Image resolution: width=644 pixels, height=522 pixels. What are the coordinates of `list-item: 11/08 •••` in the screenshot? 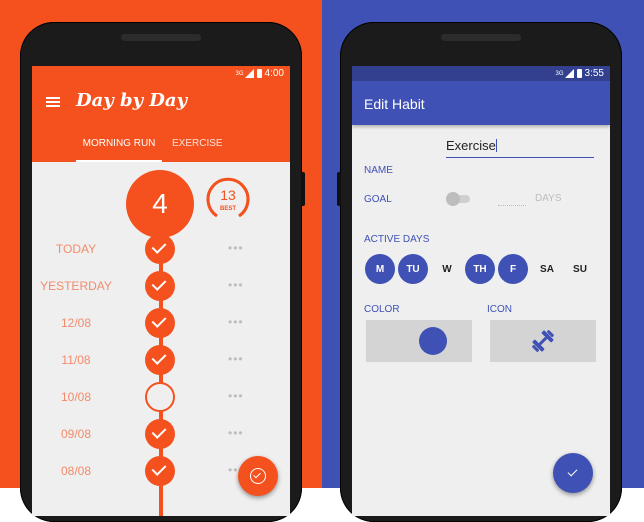 It's located at (161, 360).